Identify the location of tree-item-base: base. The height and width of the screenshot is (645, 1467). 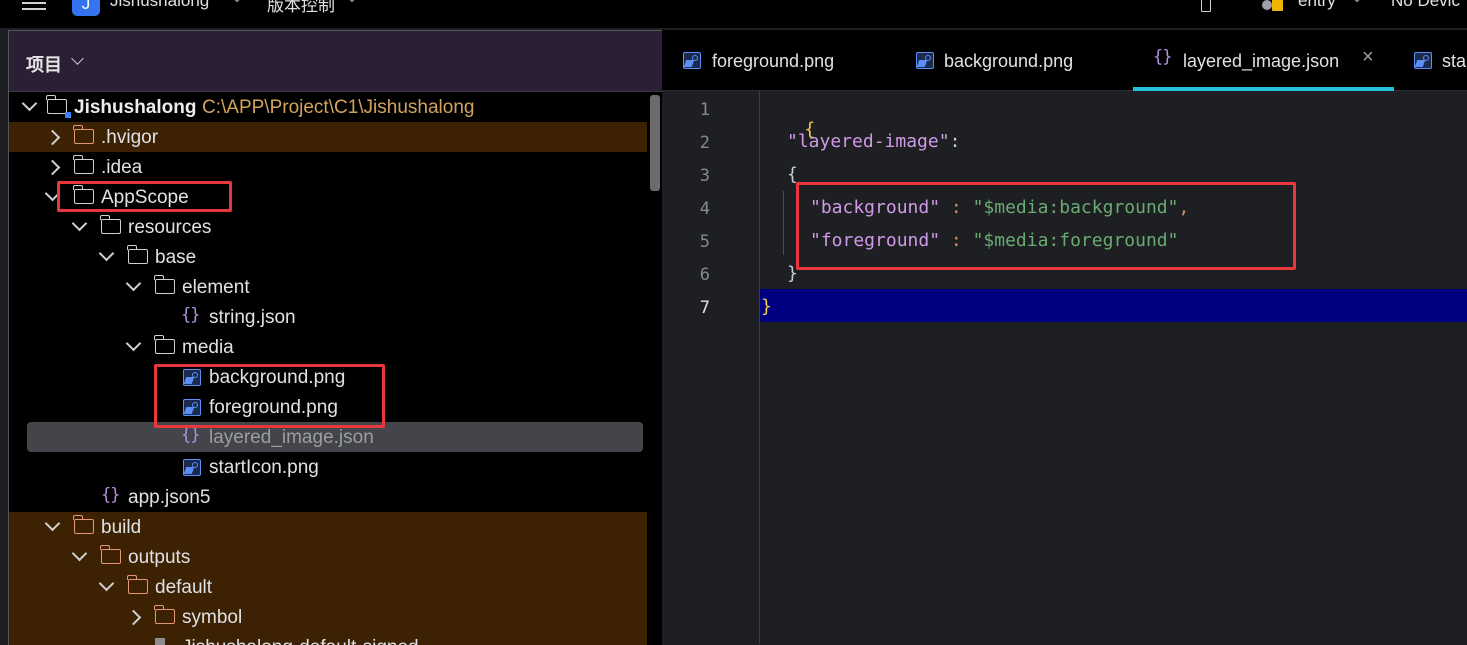
(328, 257).